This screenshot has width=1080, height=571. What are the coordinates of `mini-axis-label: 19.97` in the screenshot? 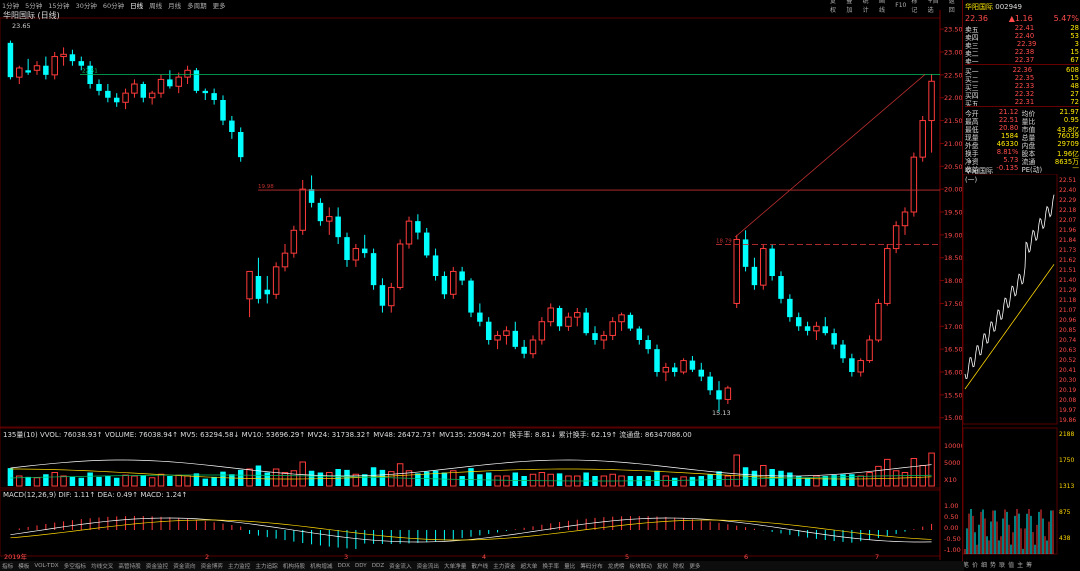 It's located at (1067, 410).